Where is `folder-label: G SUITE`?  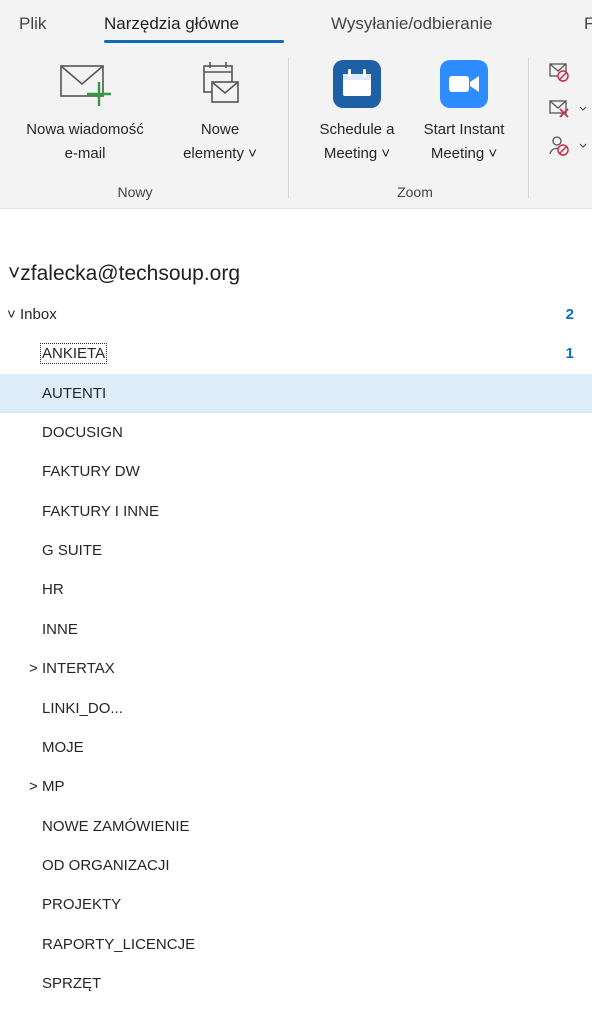
folder-label: G SUITE is located at coordinates (72, 550).